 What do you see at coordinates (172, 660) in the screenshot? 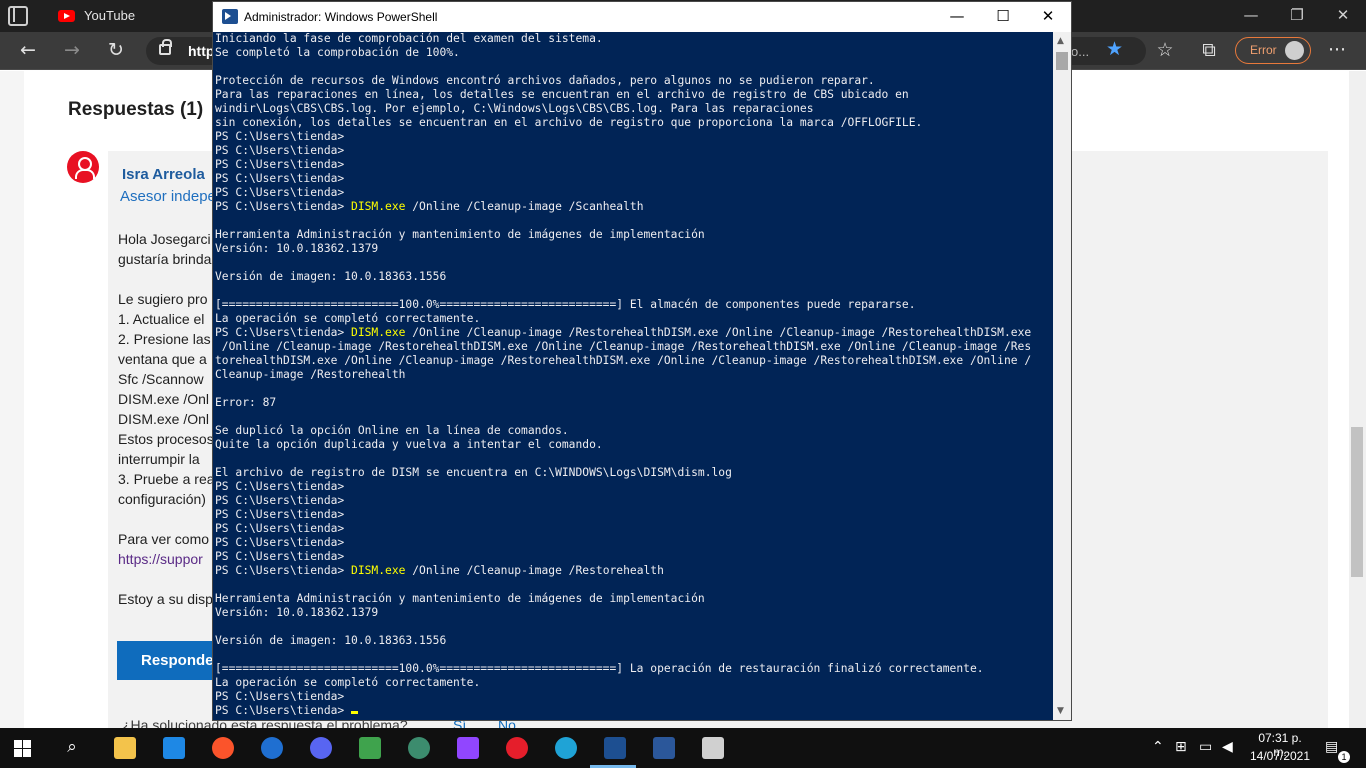
I see `reply-button: Responder` at bounding box center [172, 660].